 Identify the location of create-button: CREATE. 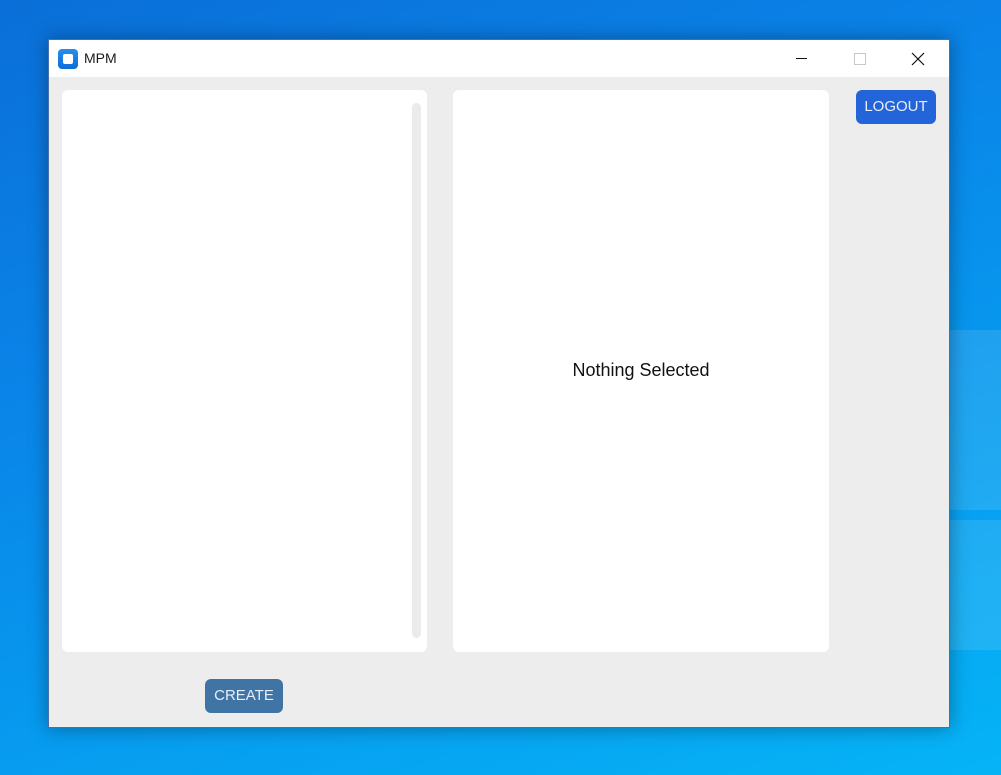
(244, 696).